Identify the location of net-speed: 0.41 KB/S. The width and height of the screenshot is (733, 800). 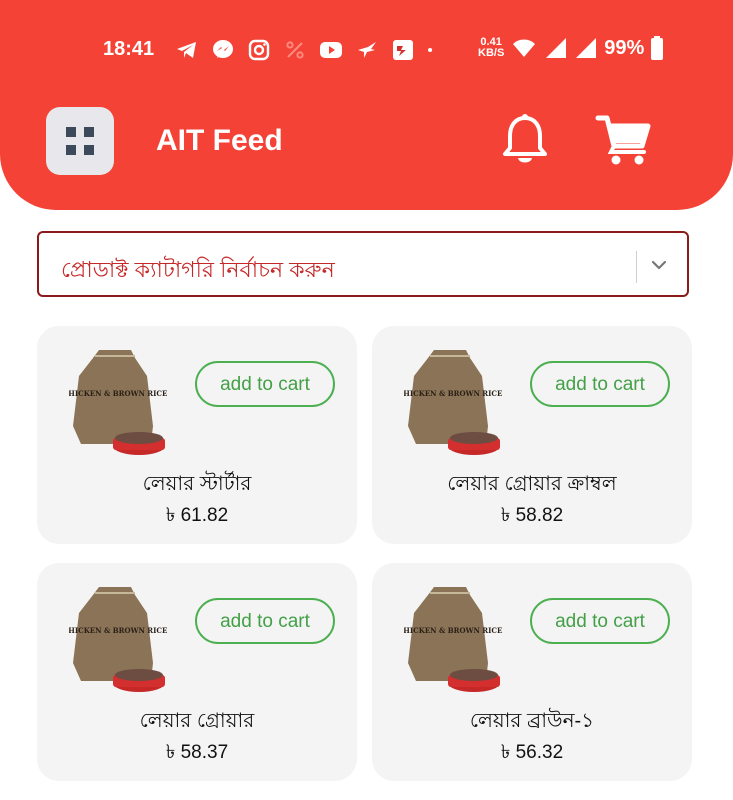
(491, 48).